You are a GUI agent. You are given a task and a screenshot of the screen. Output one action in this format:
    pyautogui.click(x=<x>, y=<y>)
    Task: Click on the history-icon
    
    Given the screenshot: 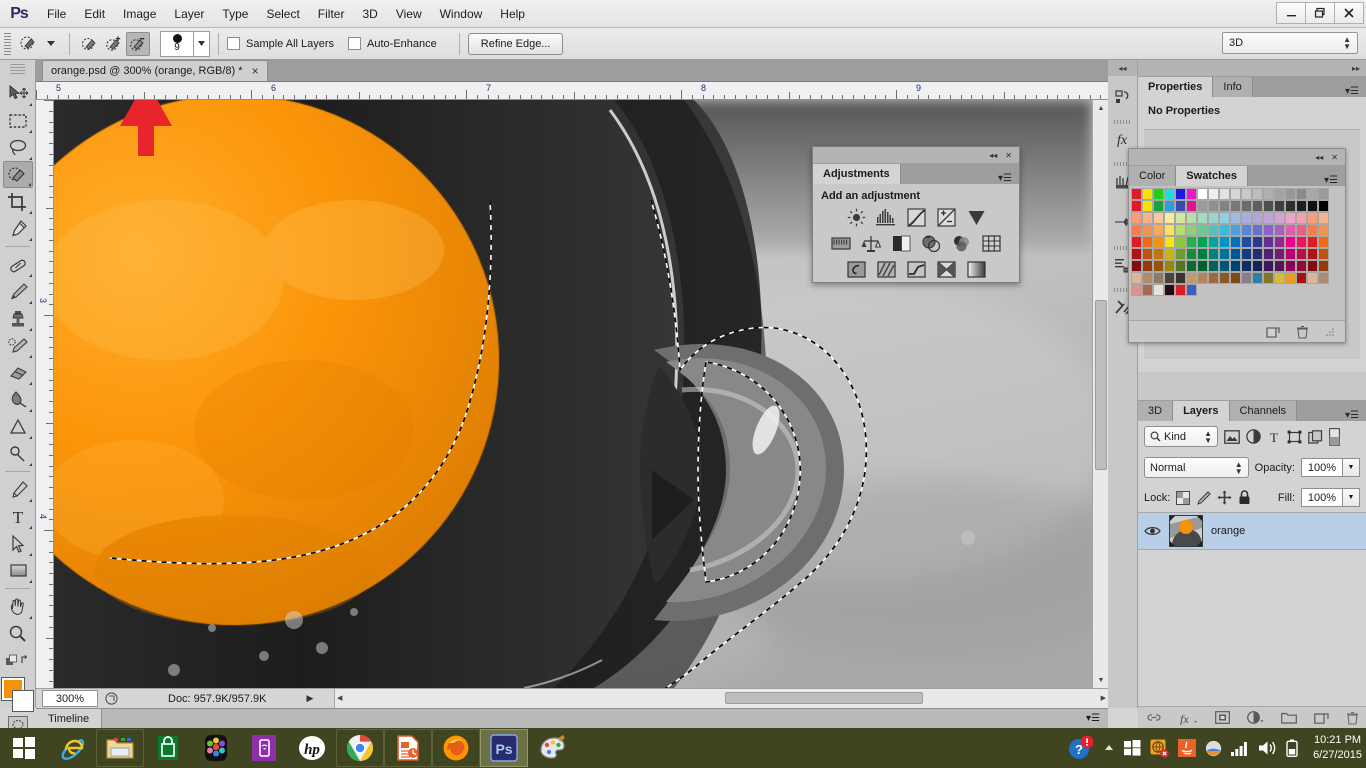 What is the action you would take?
    pyautogui.click(x=1123, y=97)
    